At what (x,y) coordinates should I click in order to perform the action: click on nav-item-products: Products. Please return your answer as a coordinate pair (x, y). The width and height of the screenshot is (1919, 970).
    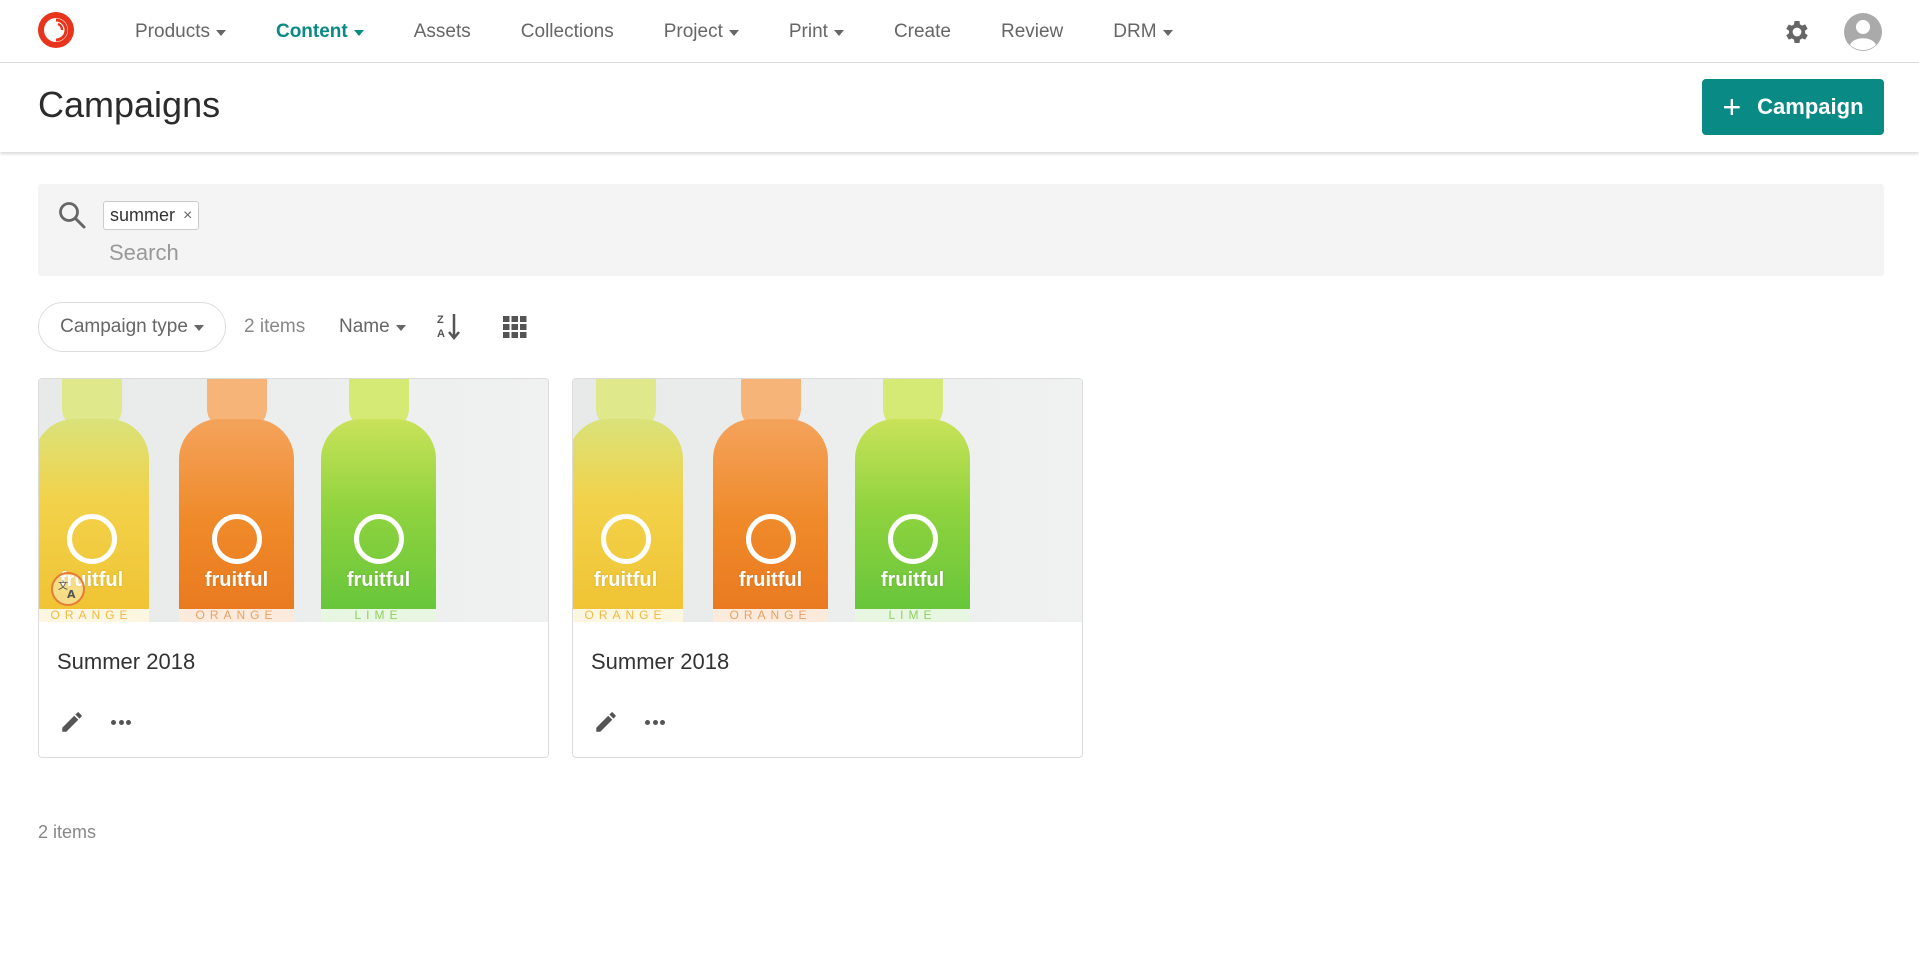
    Looking at the image, I should click on (180, 31).